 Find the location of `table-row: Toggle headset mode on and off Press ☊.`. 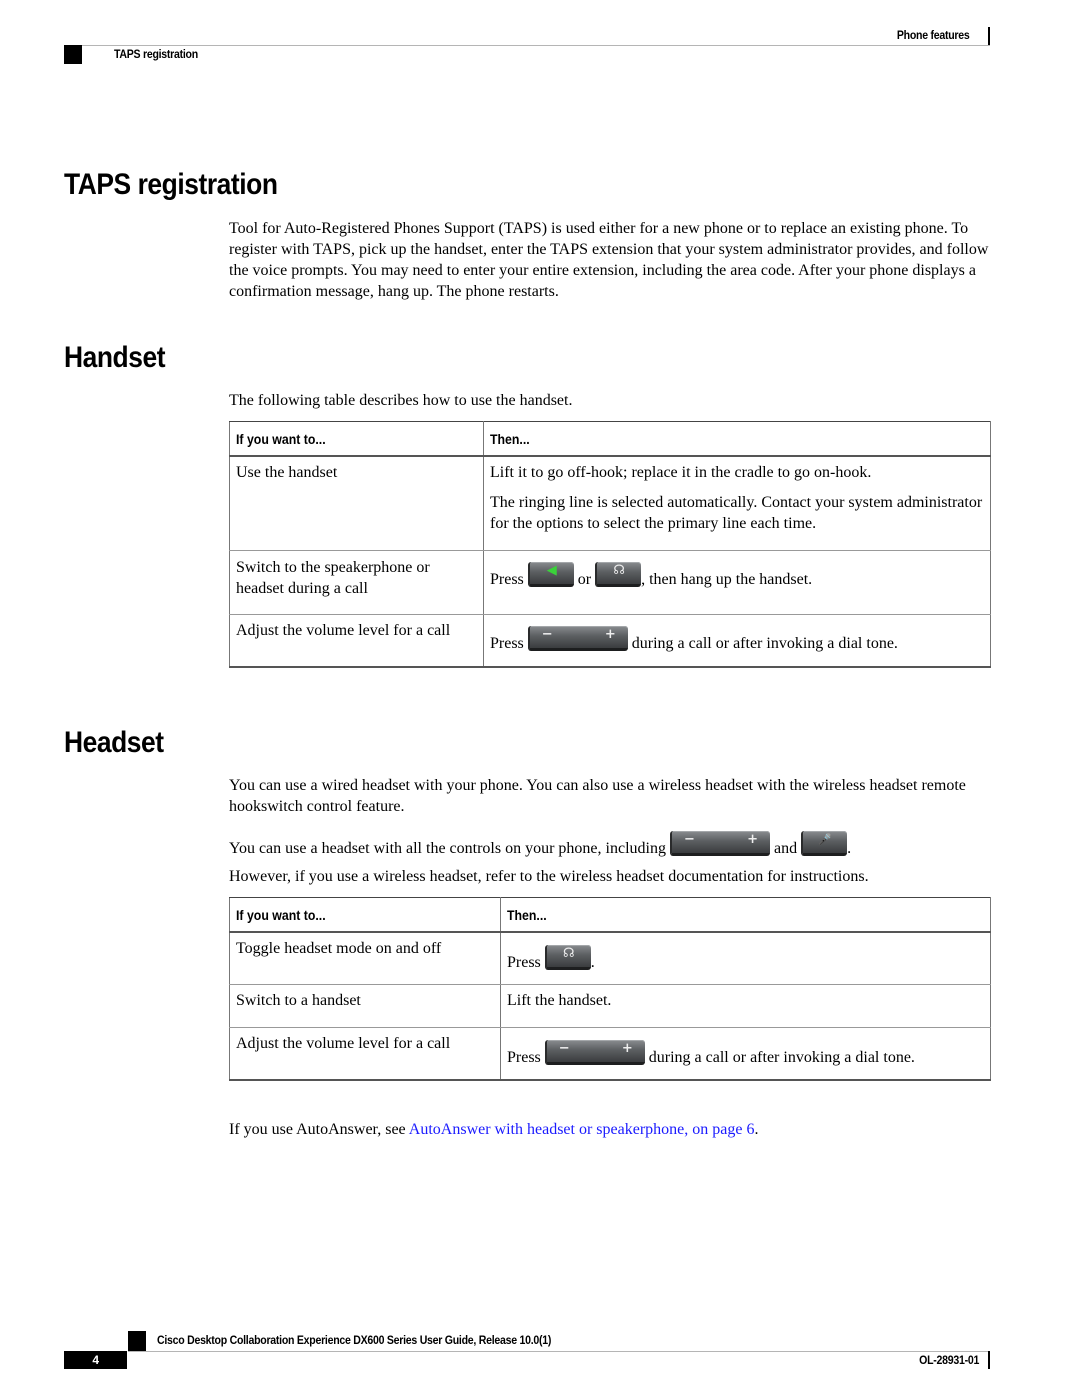

table-row: Toggle headset mode on and off Press ☊. is located at coordinates (610, 958).